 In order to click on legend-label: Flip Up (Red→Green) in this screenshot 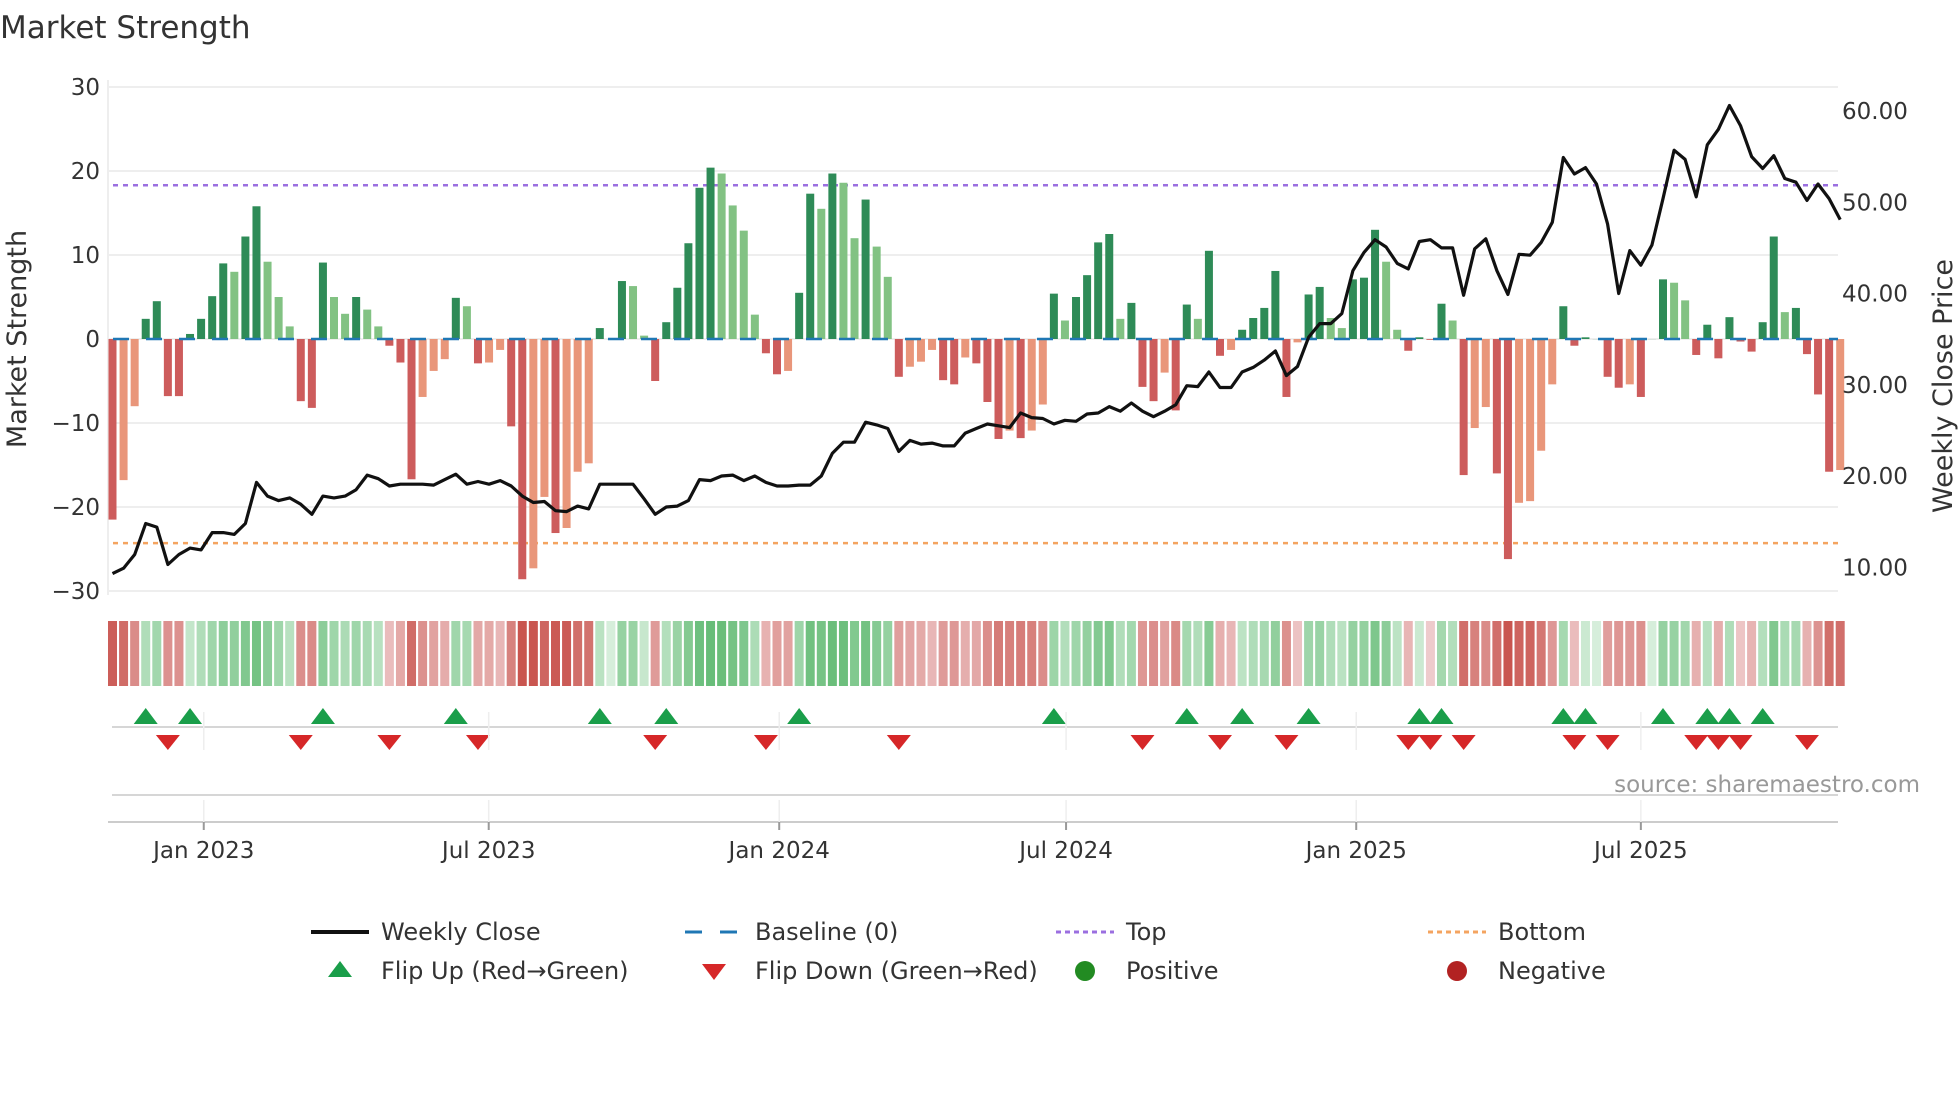, I will do `click(505, 971)`.